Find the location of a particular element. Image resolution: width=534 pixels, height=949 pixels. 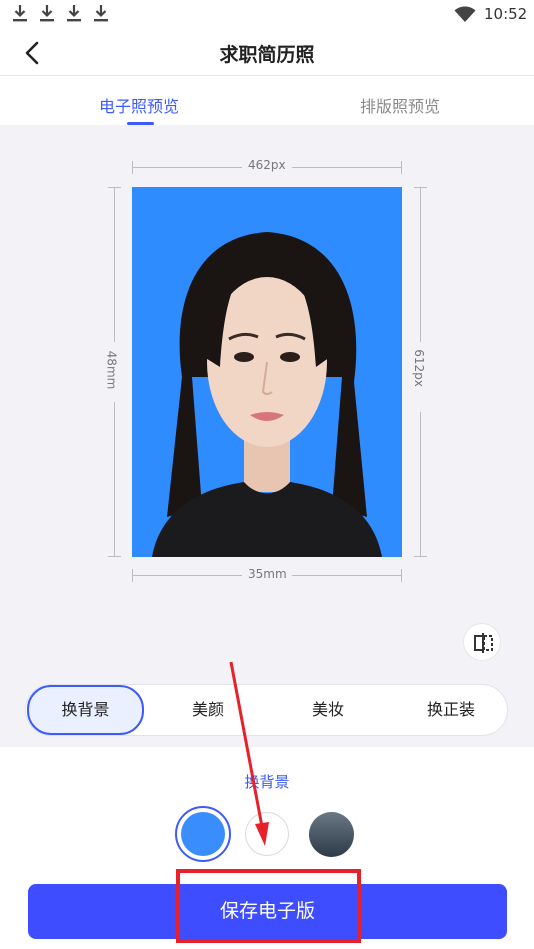

preview-tabs: 电子照预览 排版照预览 is located at coordinates (267, 101).